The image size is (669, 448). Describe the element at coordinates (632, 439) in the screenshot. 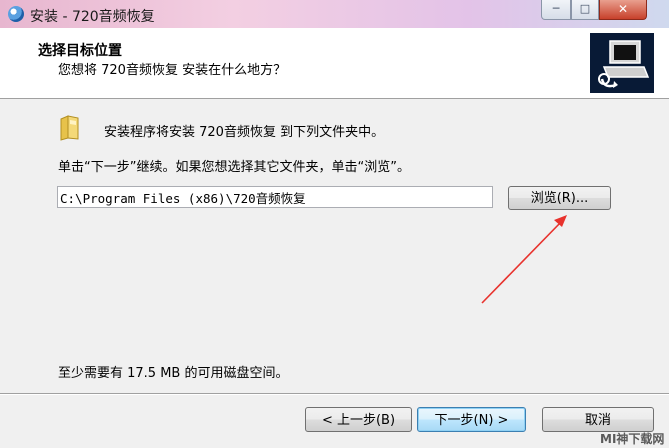

I see `watermark-logo: MI神下载网` at that location.